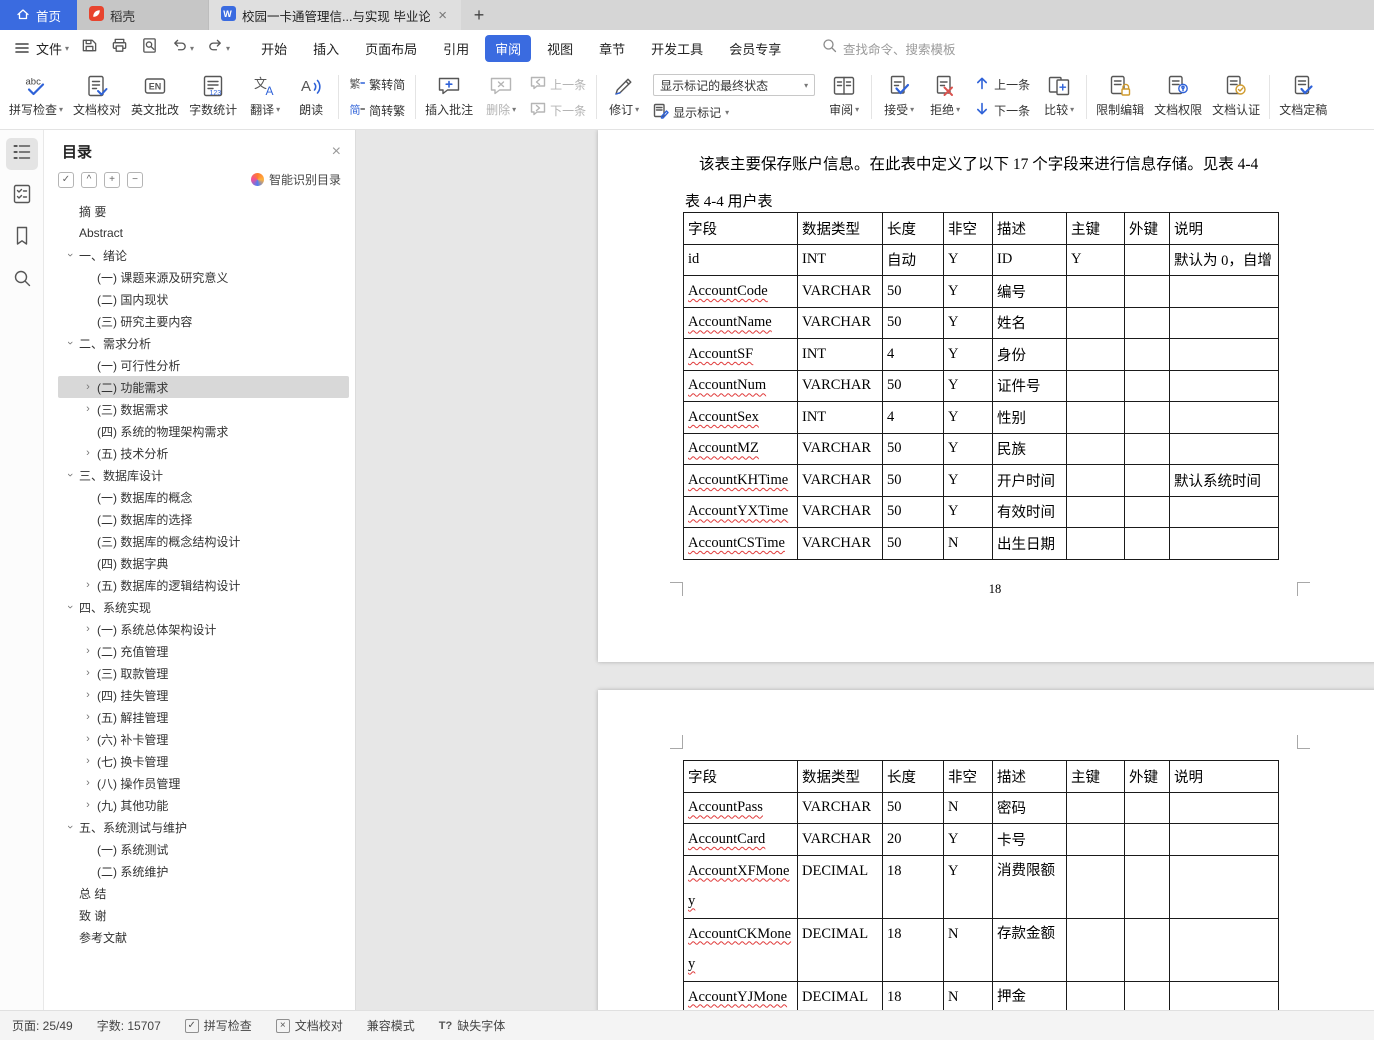 This screenshot has width=1374, height=1040. Describe the element at coordinates (39, 15) in the screenshot. I see `tab-home: 首页` at that location.